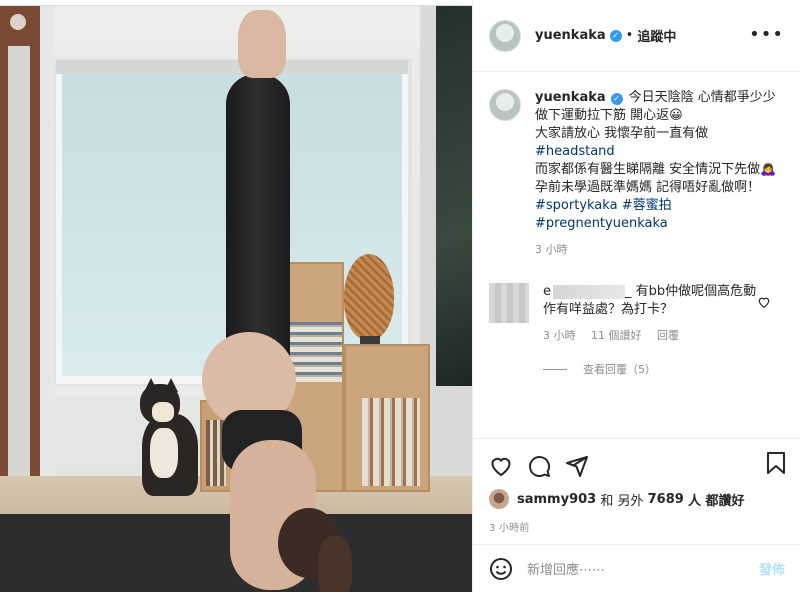  What do you see at coordinates (370, 340) in the screenshot?
I see `lamp-base` at bounding box center [370, 340].